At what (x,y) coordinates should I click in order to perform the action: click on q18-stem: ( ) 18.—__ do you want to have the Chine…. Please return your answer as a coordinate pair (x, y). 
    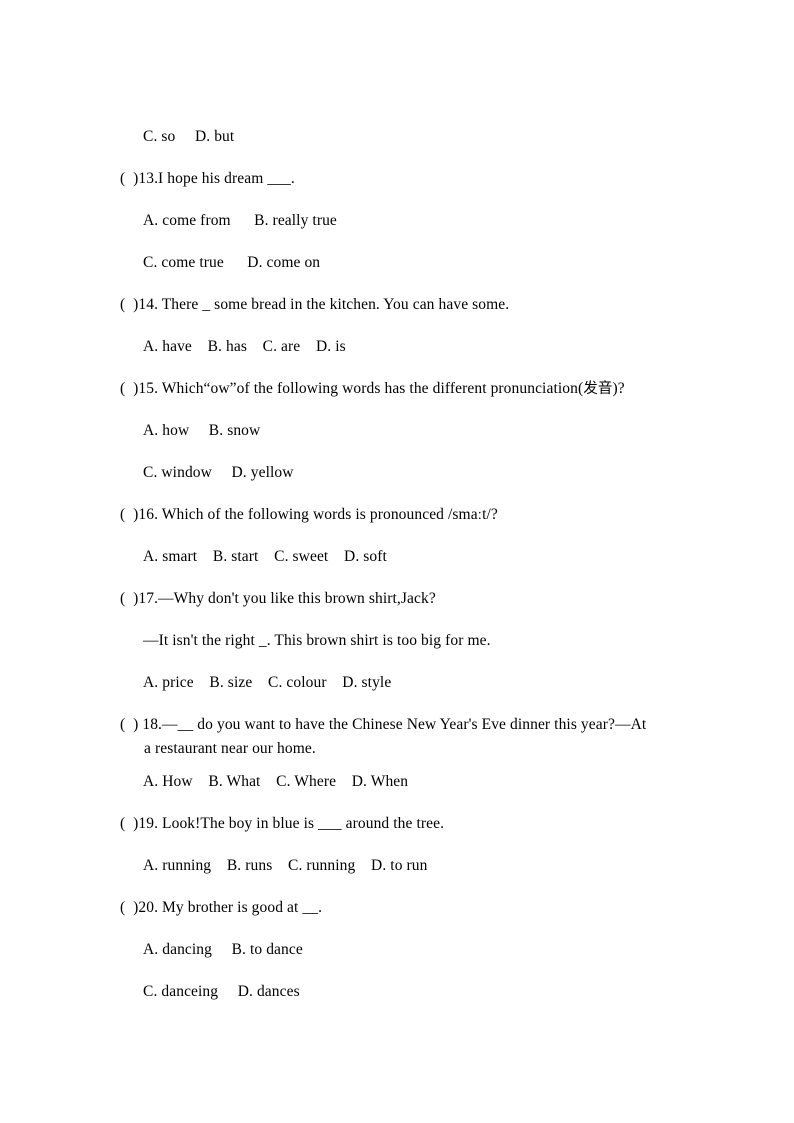
    Looking at the image, I should click on (383, 724).